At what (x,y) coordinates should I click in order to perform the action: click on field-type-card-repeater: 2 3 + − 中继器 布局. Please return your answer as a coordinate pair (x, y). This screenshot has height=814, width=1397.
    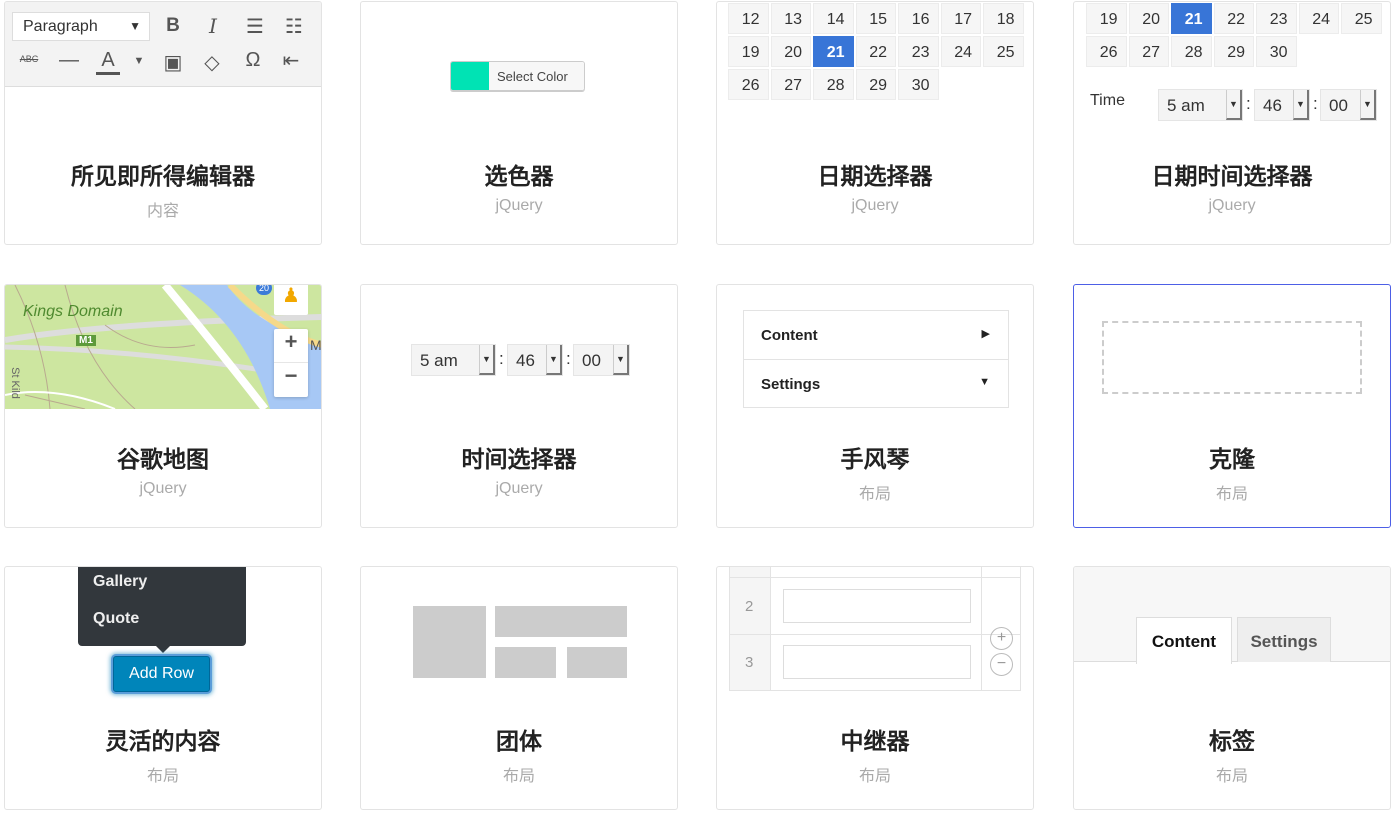
    Looking at the image, I should click on (875, 688).